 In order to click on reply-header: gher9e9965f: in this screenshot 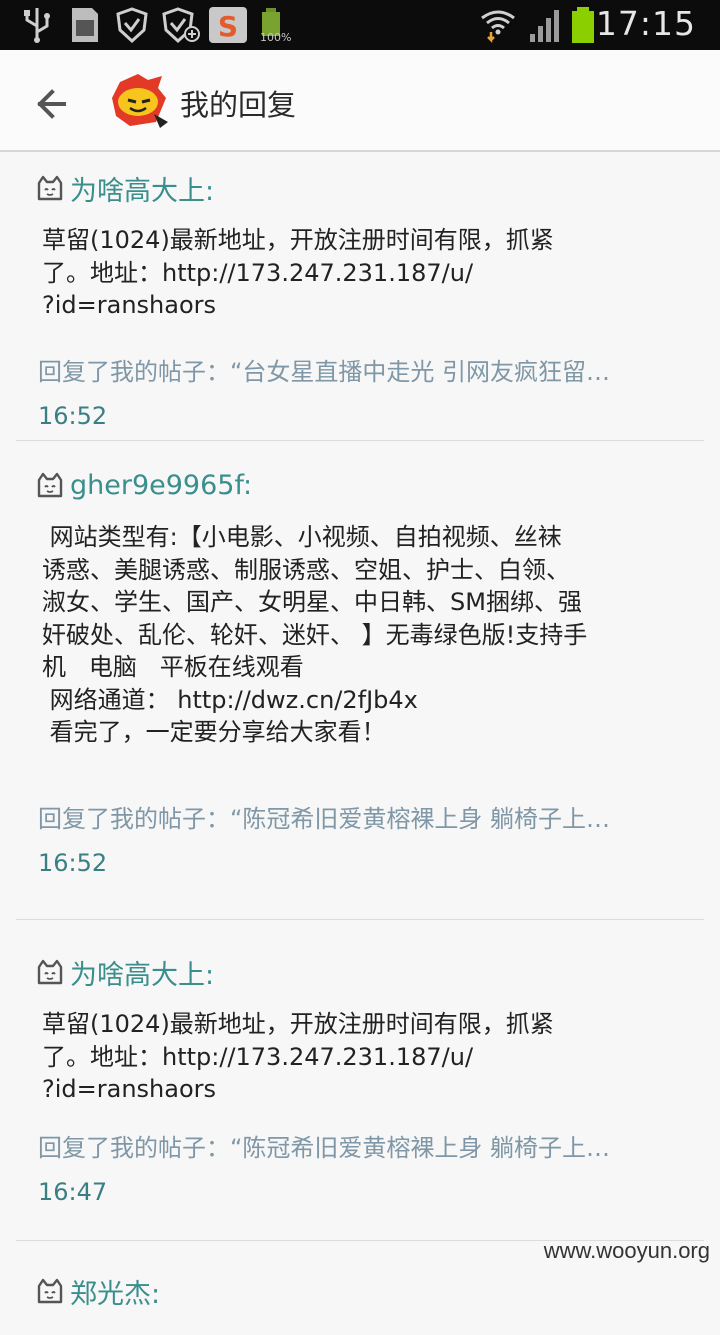, I will do `click(360, 485)`.